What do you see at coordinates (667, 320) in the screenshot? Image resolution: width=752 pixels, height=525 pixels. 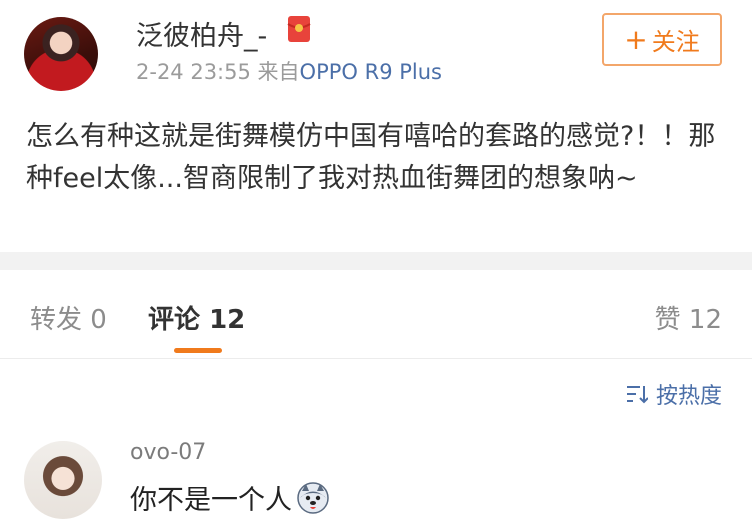 I see `tab-likes-label: 赞` at bounding box center [667, 320].